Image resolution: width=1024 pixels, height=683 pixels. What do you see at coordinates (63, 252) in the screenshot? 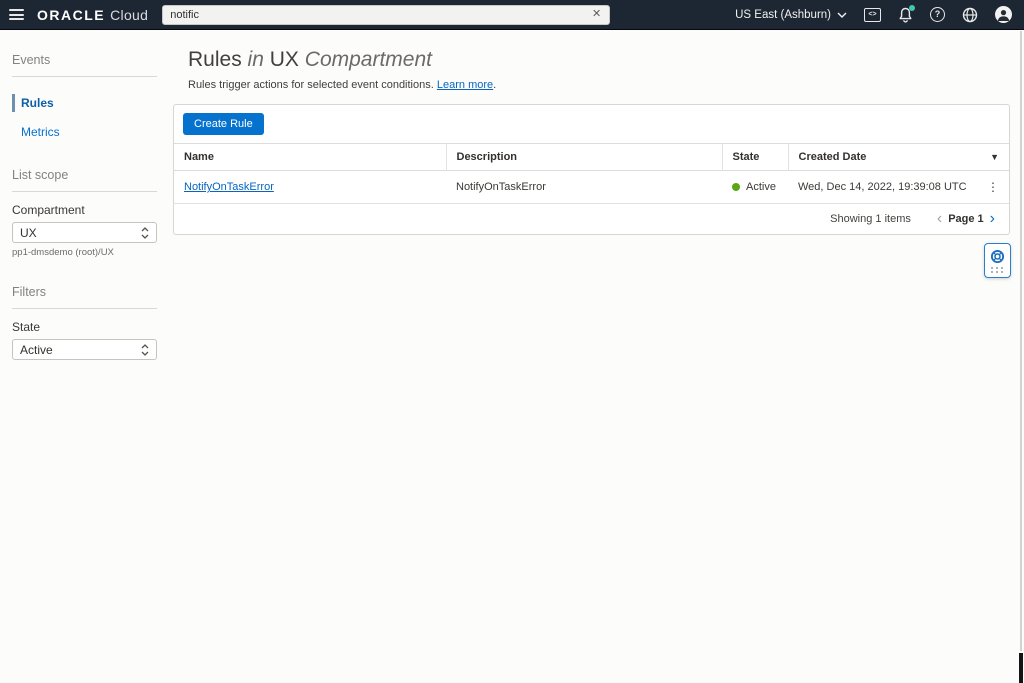
I see `compartment-path: pp1-dmsdemo (root)/UX` at bounding box center [63, 252].